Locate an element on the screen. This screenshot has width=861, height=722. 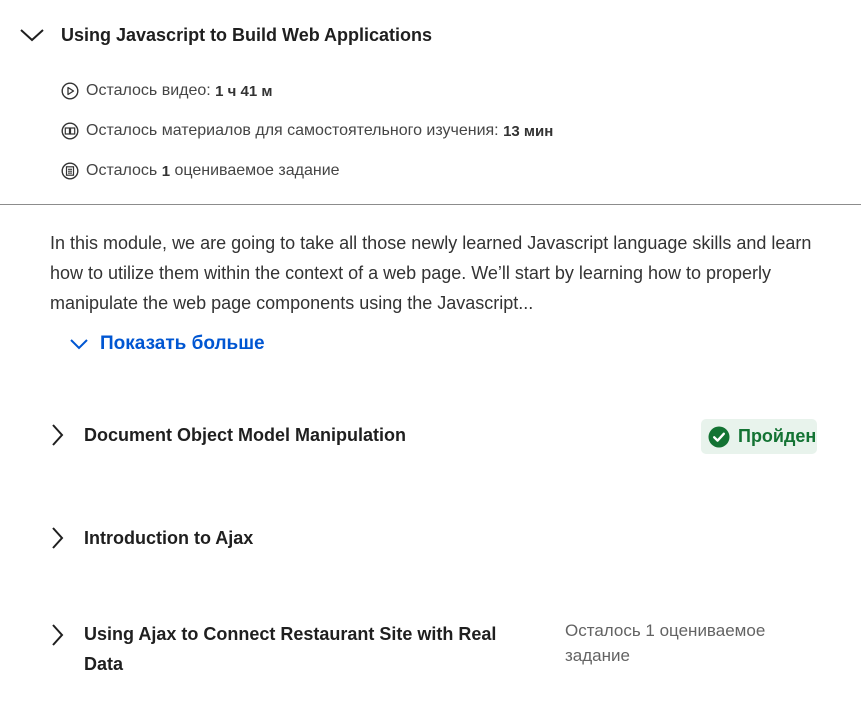
meta-assignment-count: 1 is located at coordinates (166, 171).